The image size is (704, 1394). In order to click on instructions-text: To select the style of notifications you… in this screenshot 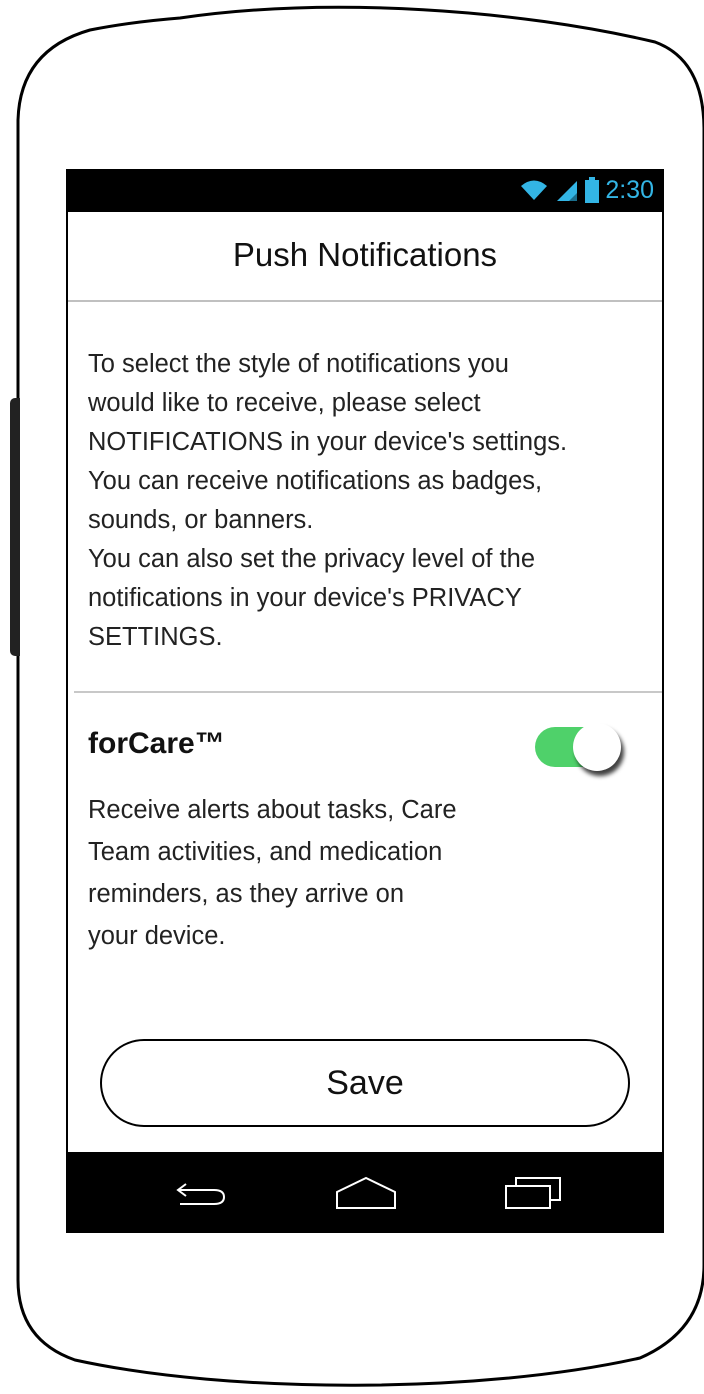, I will do `click(328, 500)`.